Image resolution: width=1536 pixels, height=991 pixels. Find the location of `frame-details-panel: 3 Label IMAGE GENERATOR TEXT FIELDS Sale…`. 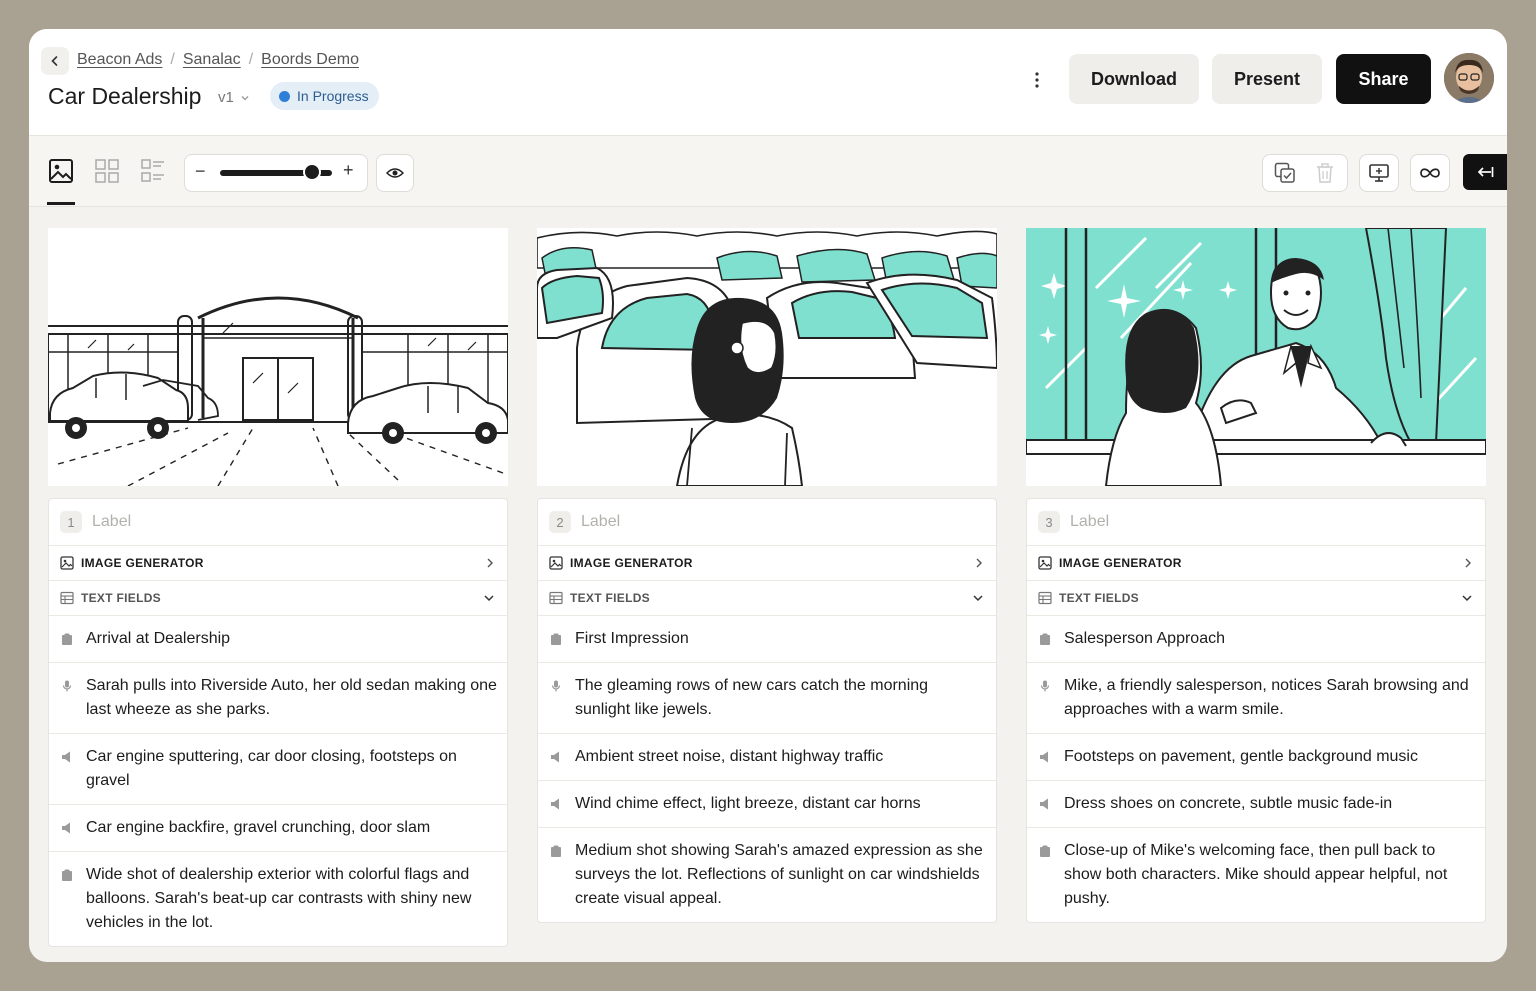

frame-details-panel: 3 Label IMAGE GENERATOR TEXT FIELDS Sale… is located at coordinates (1256, 710).